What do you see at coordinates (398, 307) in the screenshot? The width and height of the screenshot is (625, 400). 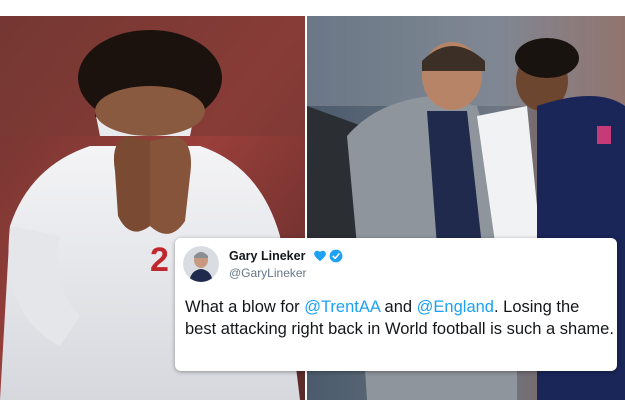 I see `tweet-text-part: and` at bounding box center [398, 307].